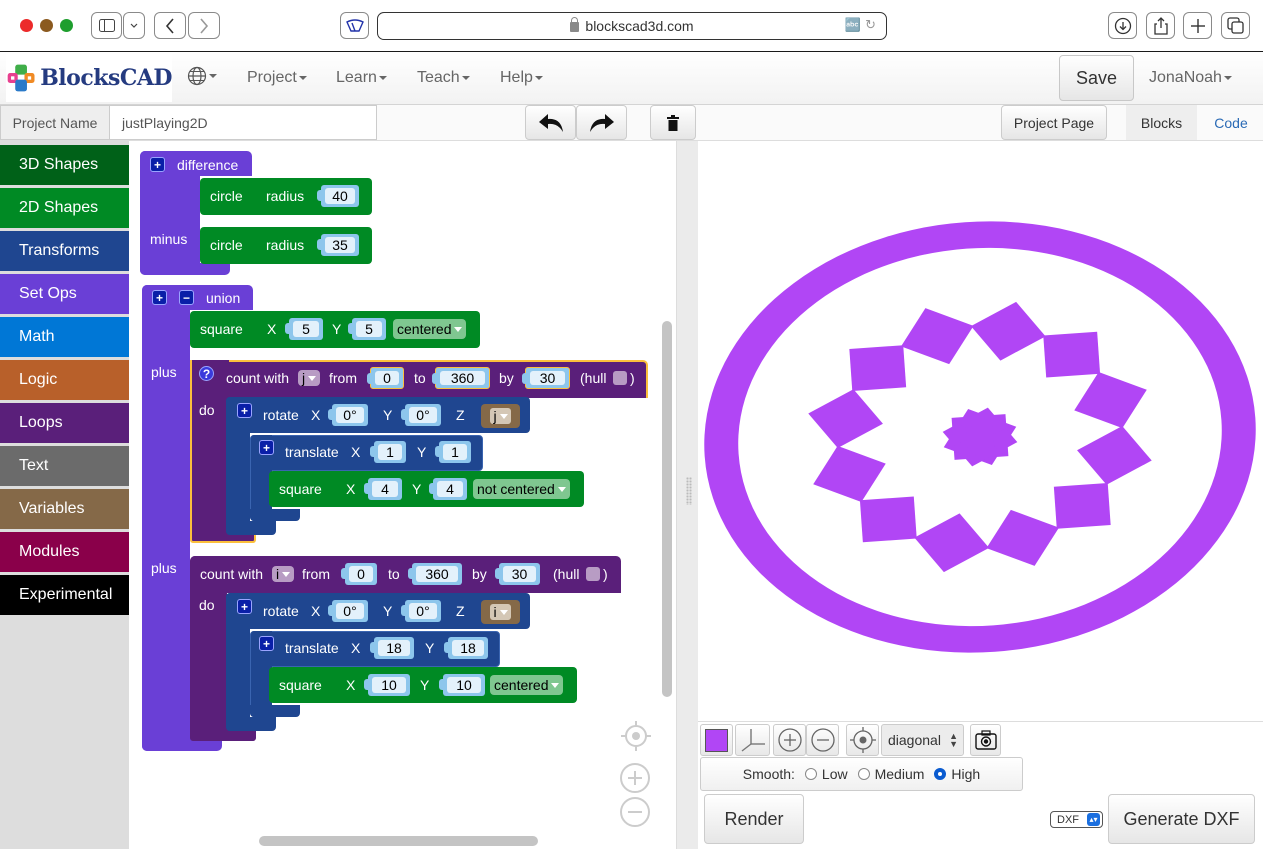  Describe the element at coordinates (1122, 25) in the screenshot. I see `downloads-button` at that location.